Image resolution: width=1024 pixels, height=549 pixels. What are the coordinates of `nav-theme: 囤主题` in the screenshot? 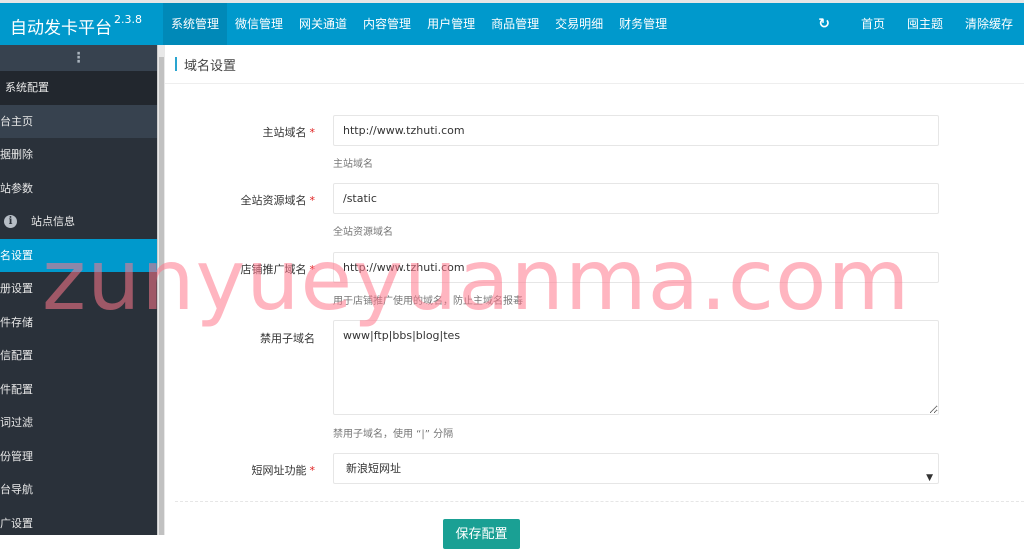 It's located at (925, 24).